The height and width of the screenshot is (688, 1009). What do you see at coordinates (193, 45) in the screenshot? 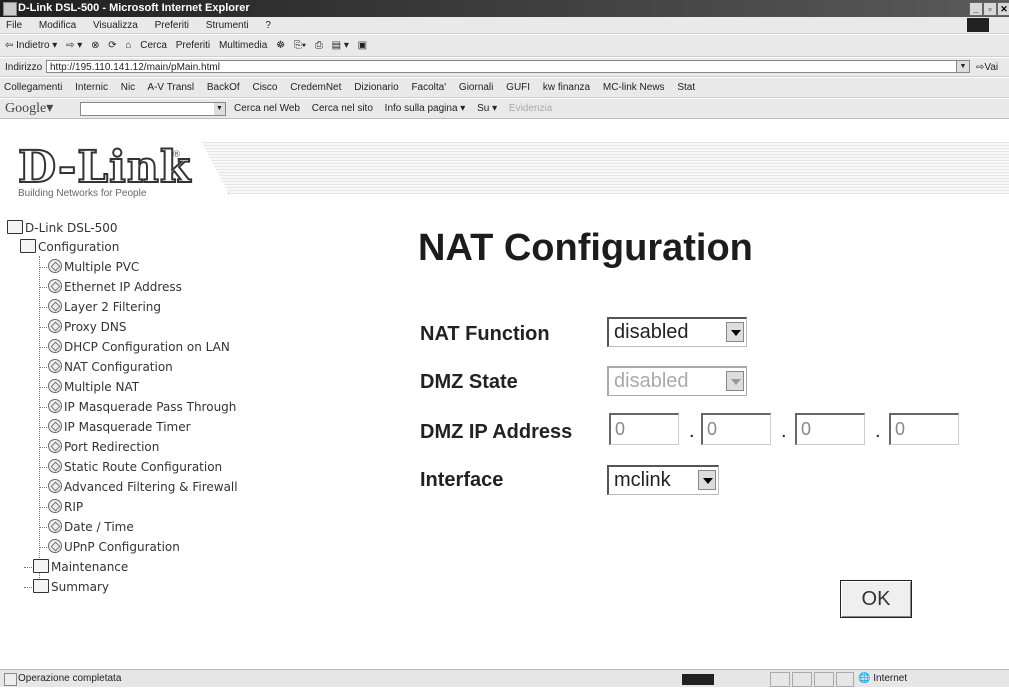
I see `favorites-button: Preferiti` at bounding box center [193, 45].